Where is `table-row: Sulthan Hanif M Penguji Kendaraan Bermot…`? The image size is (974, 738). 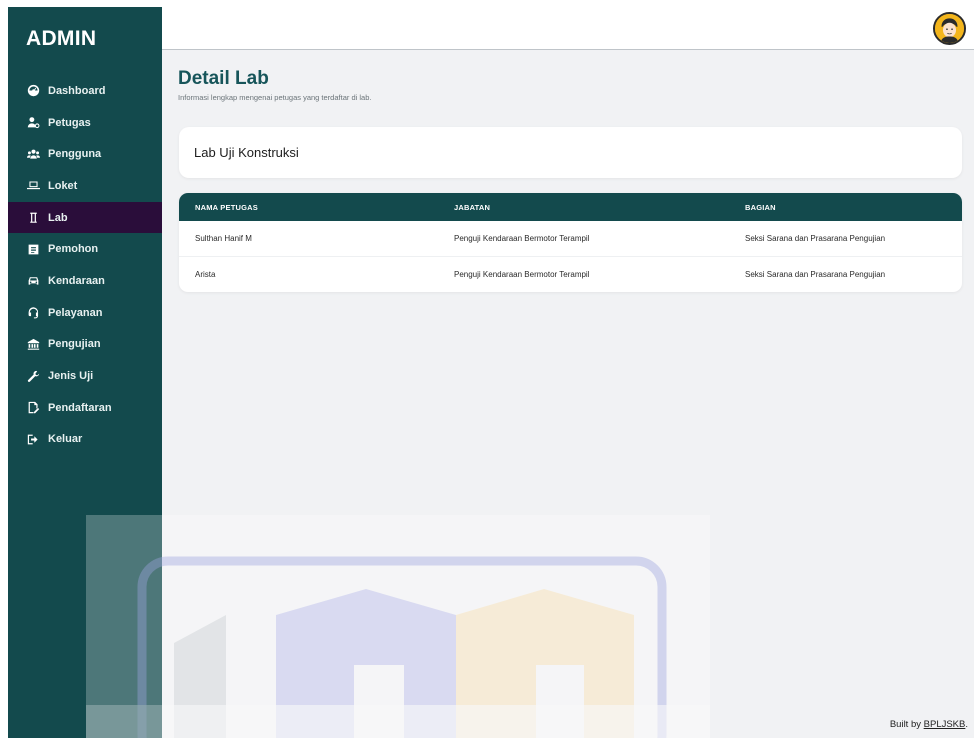 table-row: Sulthan Hanif M Penguji Kendaraan Bermot… is located at coordinates (570, 239).